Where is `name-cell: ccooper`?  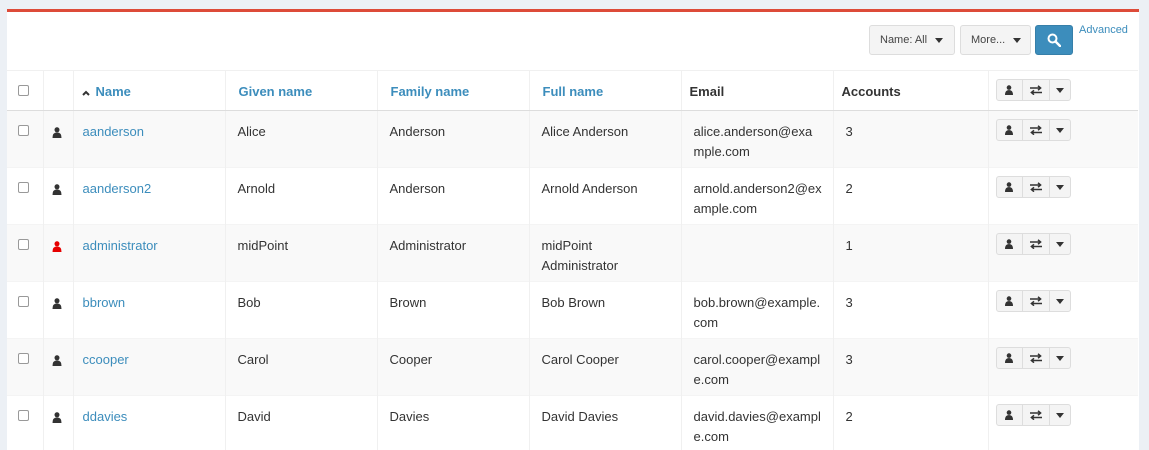 name-cell: ccooper is located at coordinates (148, 367).